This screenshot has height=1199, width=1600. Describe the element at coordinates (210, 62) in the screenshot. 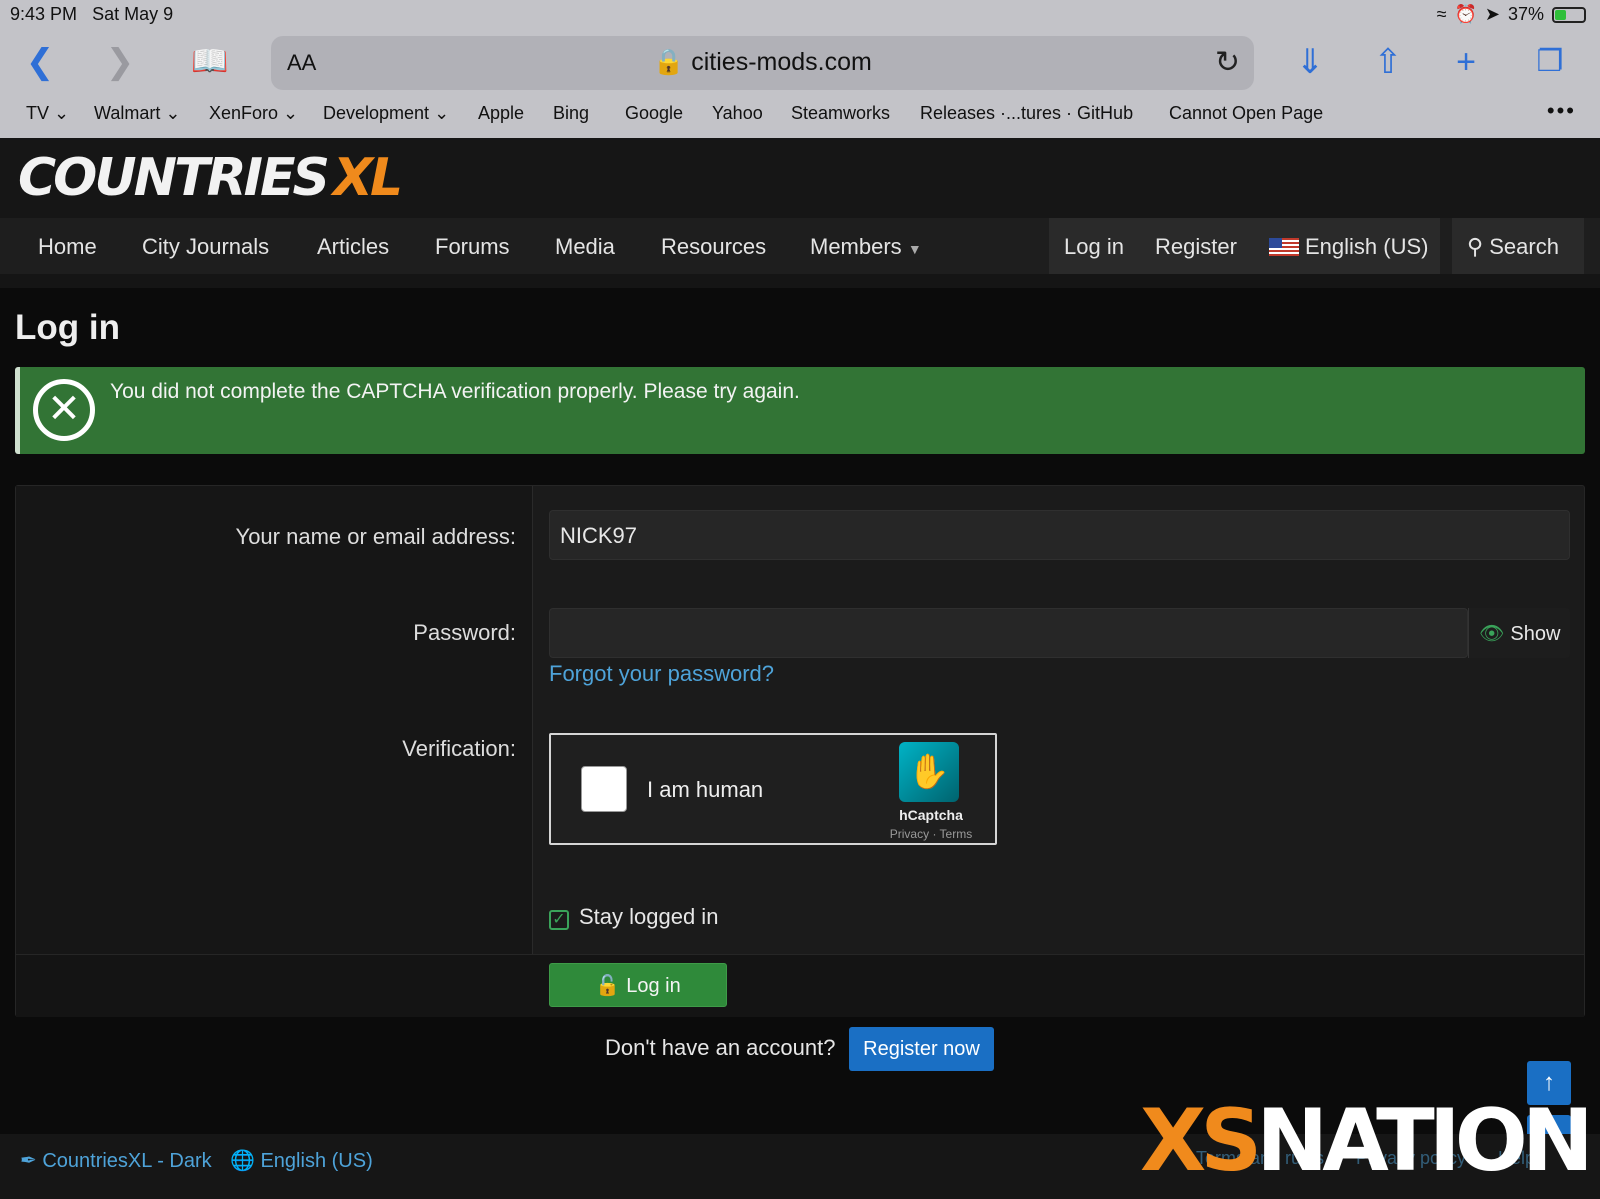

I see `bookmarks-icon: 📖` at that location.